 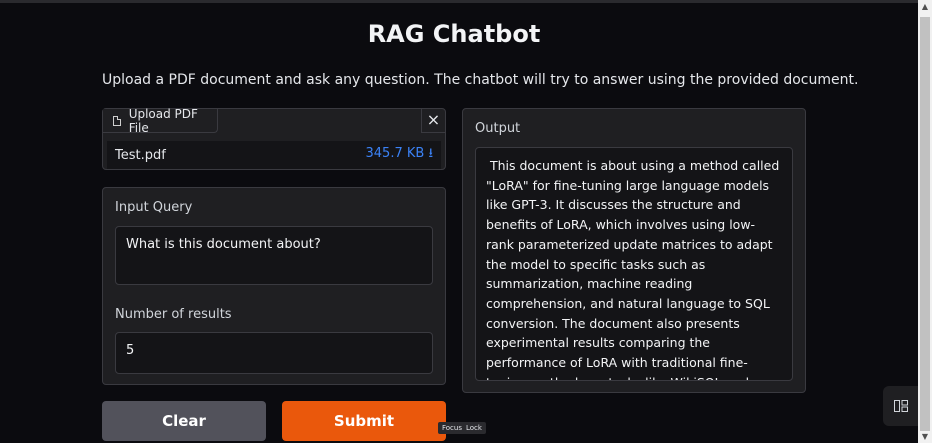 What do you see at coordinates (454, 34) in the screenshot?
I see `page-title: RAG Chatbot` at bounding box center [454, 34].